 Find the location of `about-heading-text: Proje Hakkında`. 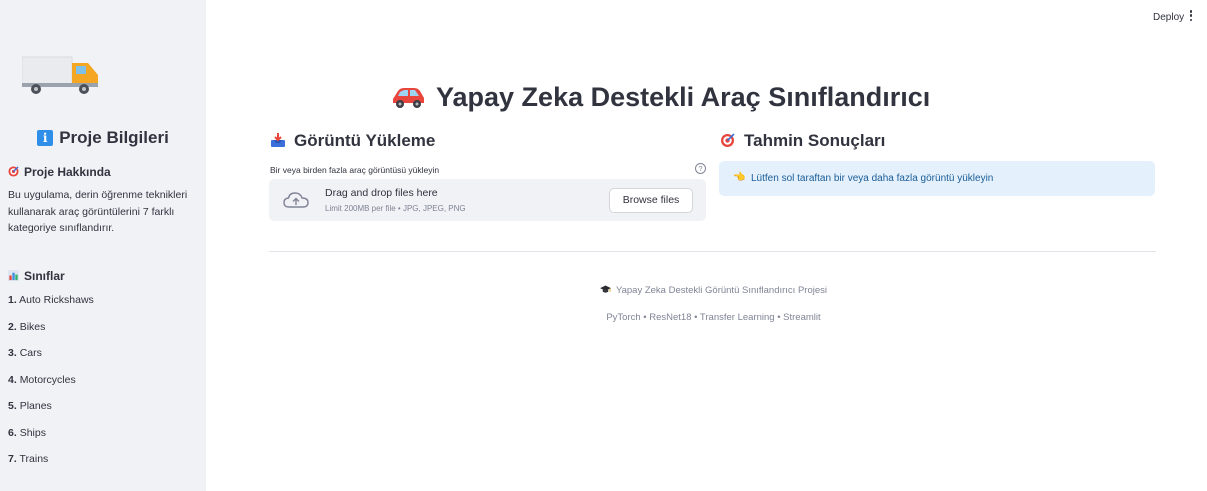

about-heading-text: Proje Hakkında is located at coordinates (67, 172).